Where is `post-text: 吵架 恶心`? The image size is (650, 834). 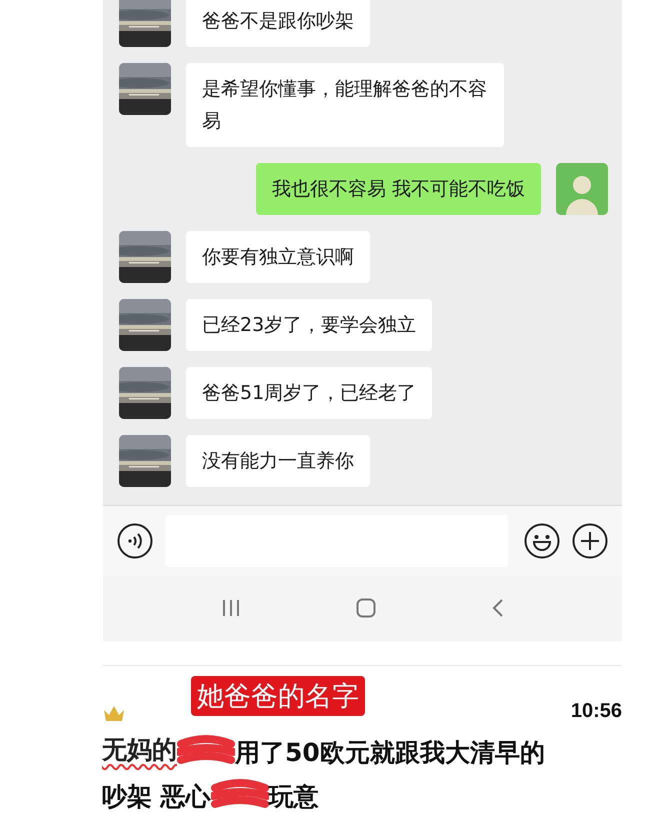 post-text: 吵架 恶心 is located at coordinates (156, 796).